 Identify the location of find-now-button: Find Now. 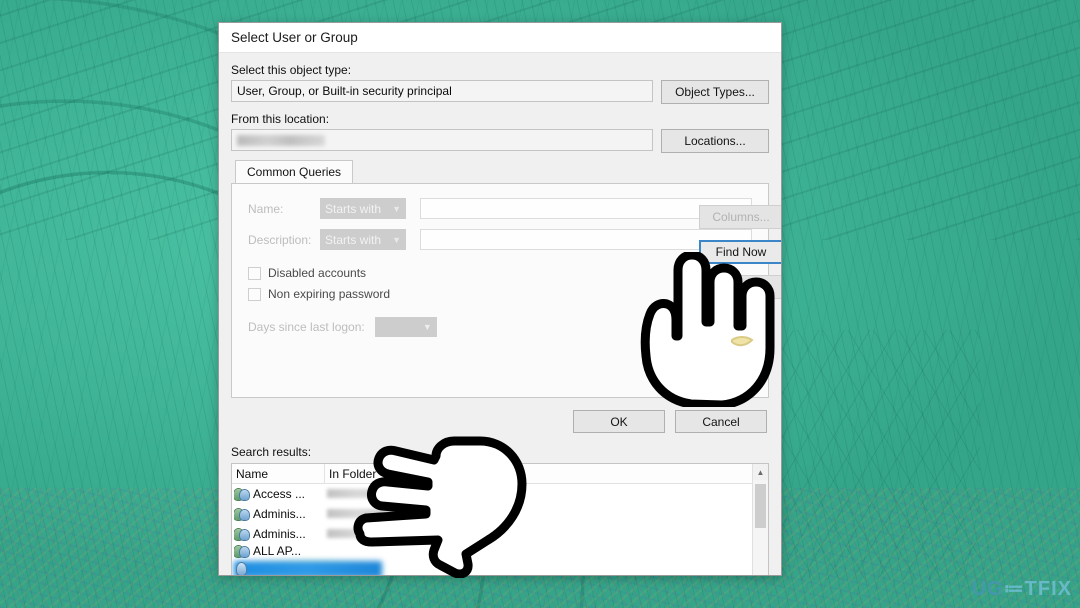
(740, 252).